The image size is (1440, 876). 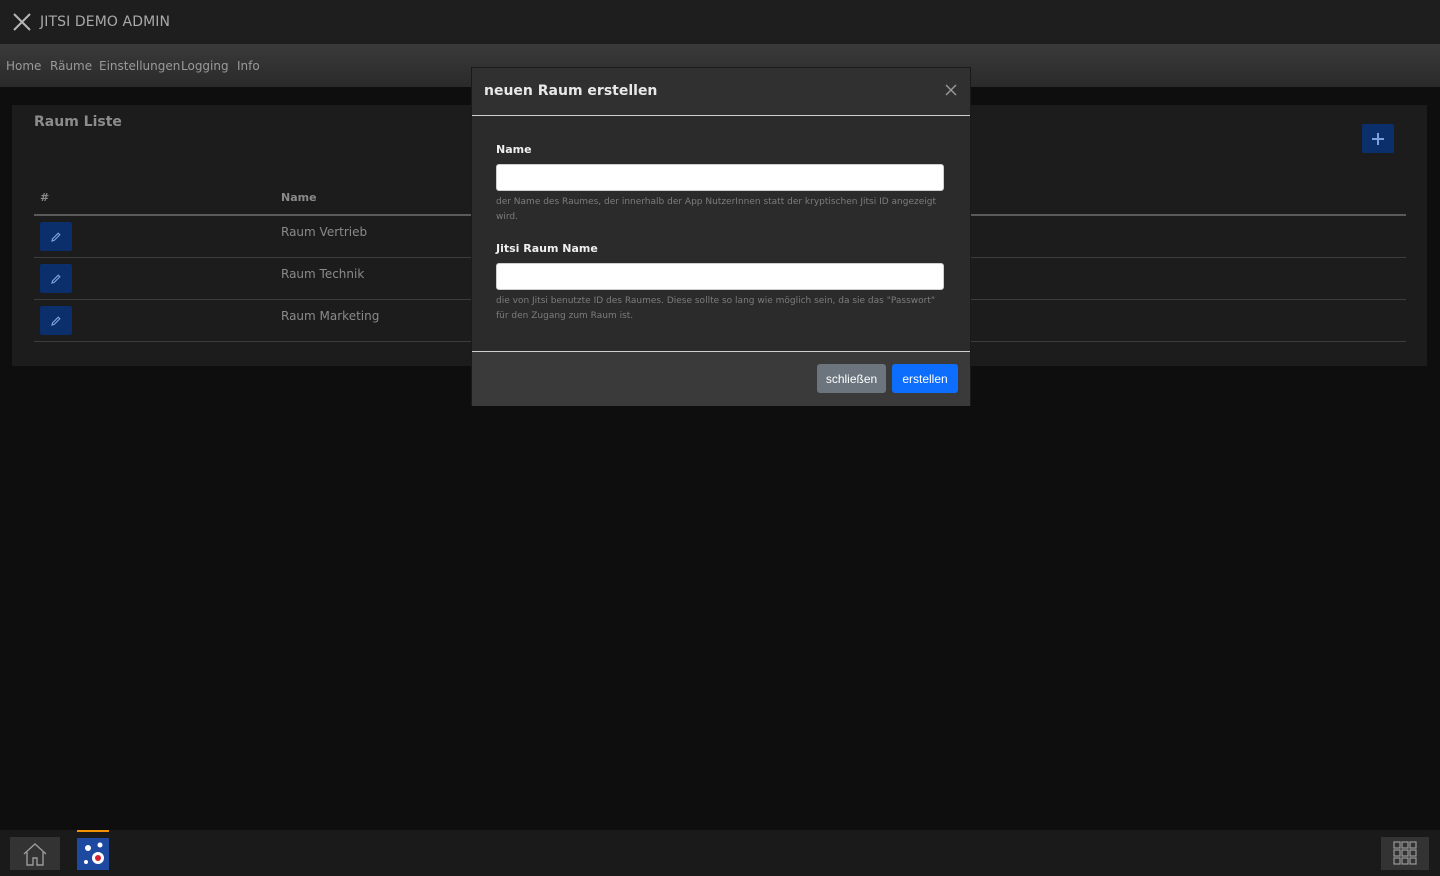 I want to click on room-name: Raum Vertrieb, so click(x=324, y=232).